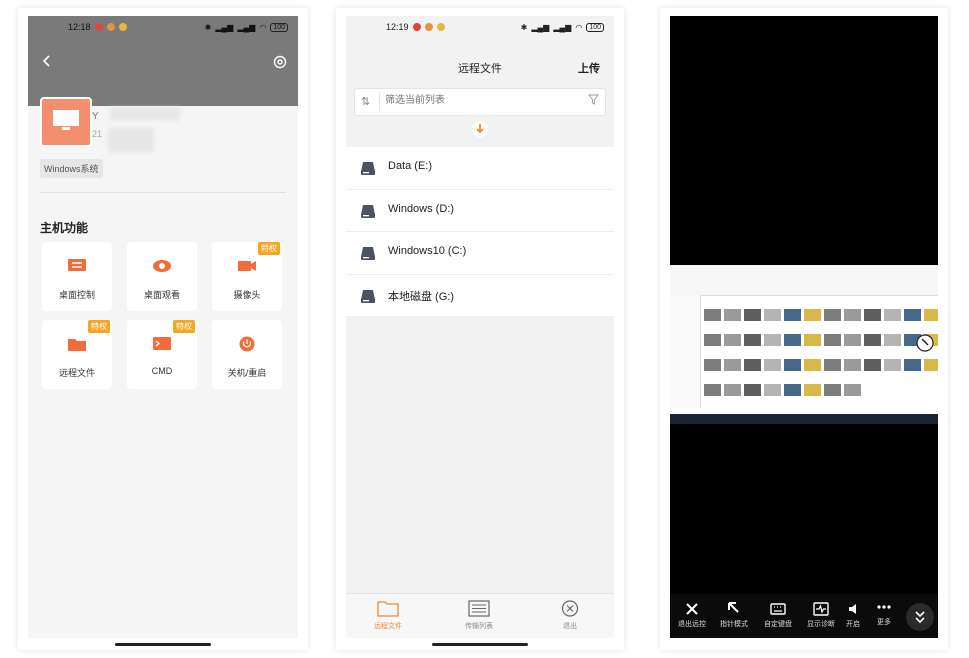 The image size is (969, 658). I want to click on drive-item: Windows (D:), so click(480, 211).